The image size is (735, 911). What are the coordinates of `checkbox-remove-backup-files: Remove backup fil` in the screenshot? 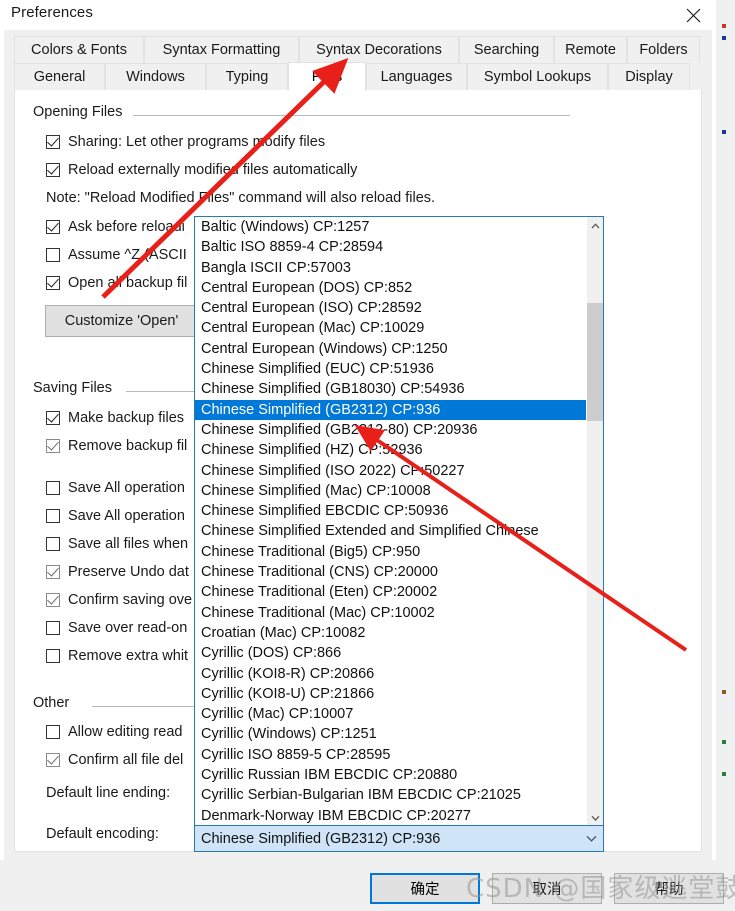 It's located at (116, 446).